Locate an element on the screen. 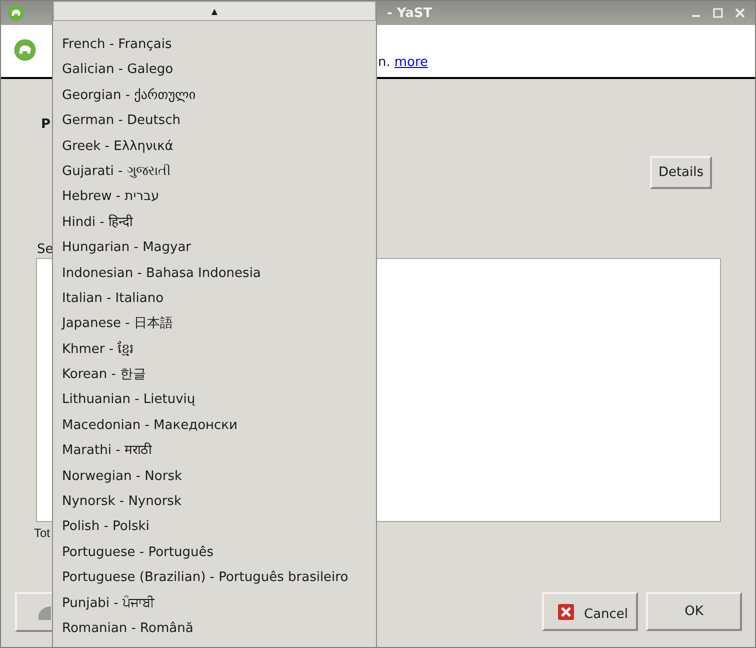  more-link: more is located at coordinates (411, 62).